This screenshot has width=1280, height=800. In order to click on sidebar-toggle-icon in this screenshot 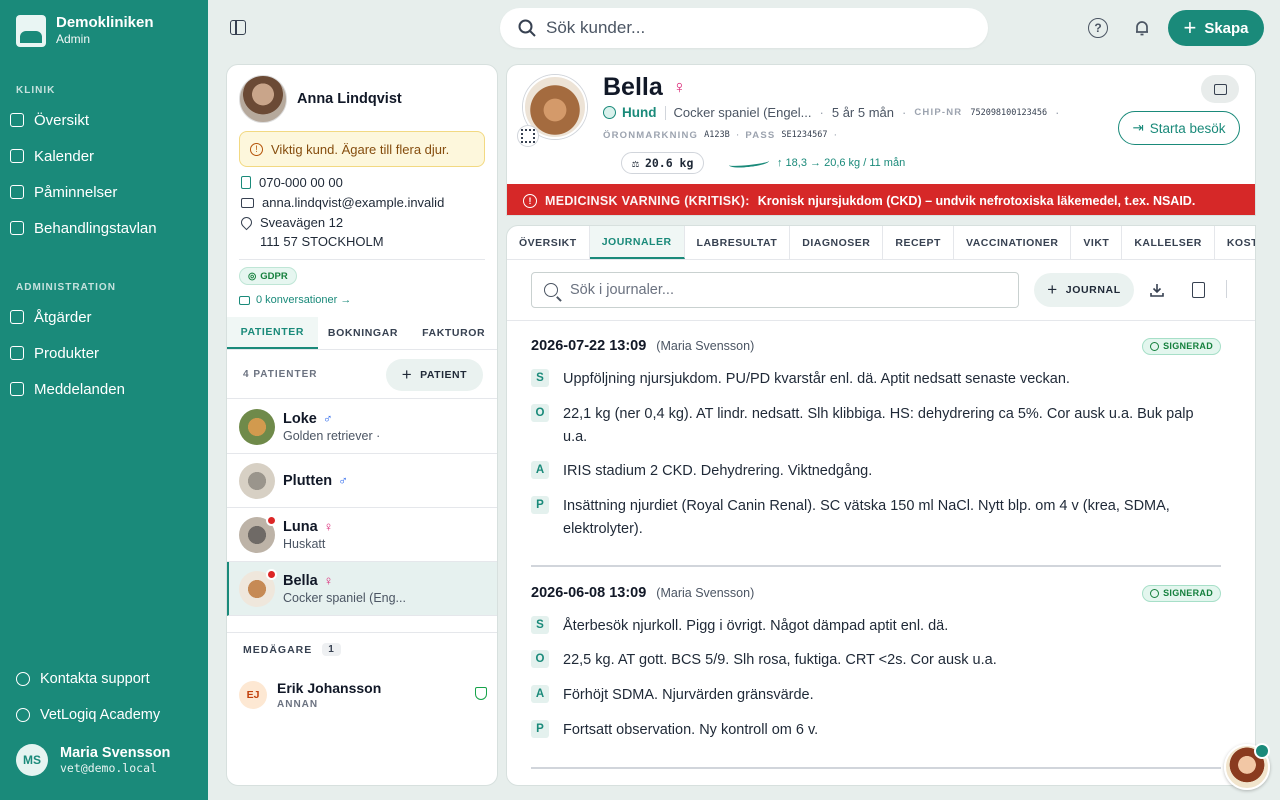, I will do `click(238, 27)`.